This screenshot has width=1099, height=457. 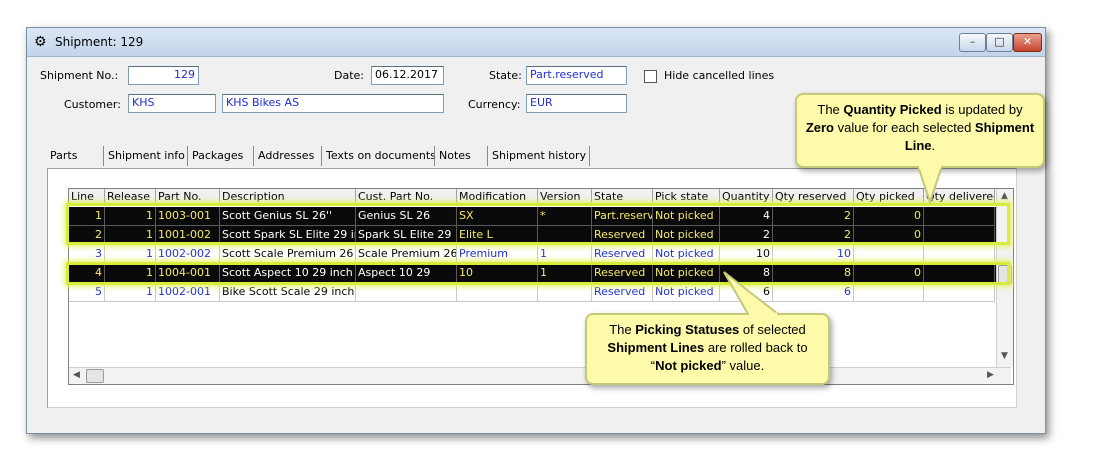 I want to click on tab-shipment-history: Shipment history, so click(x=539, y=156).